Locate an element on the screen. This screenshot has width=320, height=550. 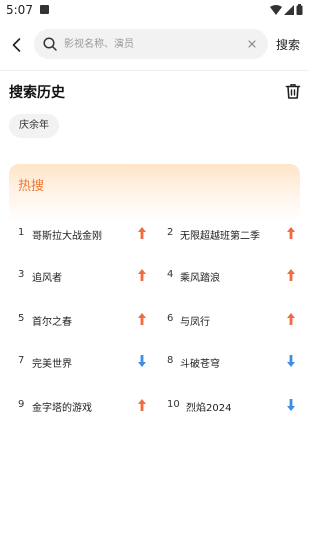
hot-item-rank: 8 is located at coordinates (170, 360).